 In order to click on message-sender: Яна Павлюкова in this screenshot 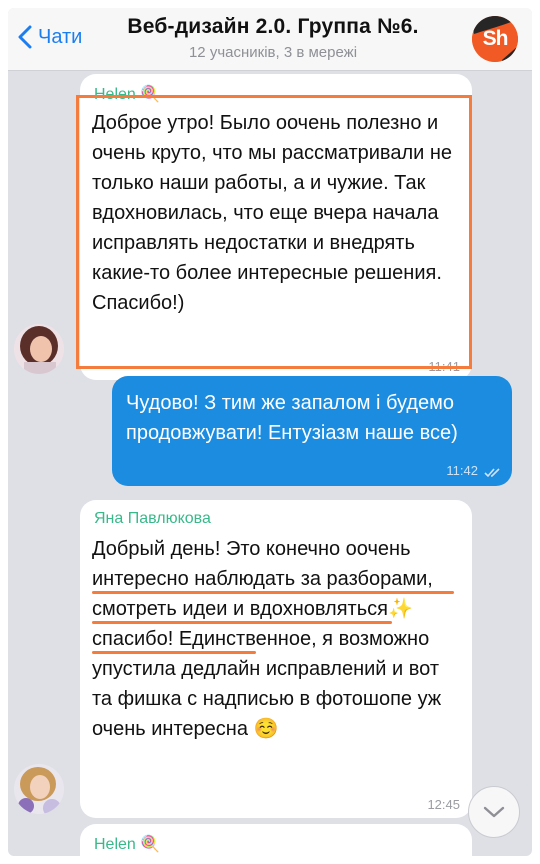, I will do `click(152, 519)`.